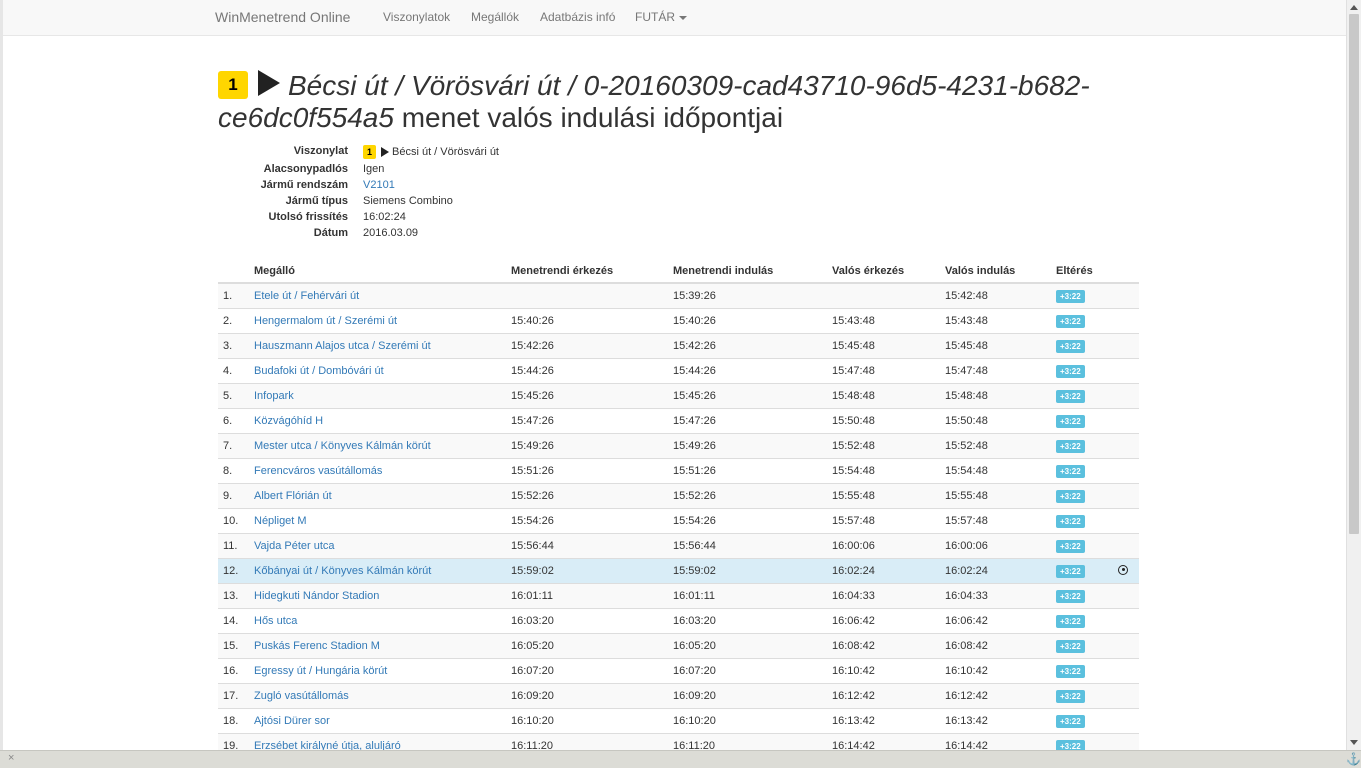 Image resolution: width=1361 pixels, height=768 pixels. What do you see at coordinates (888, 272) in the screenshot?
I see `column-header: Valós érkezés` at bounding box center [888, 272].